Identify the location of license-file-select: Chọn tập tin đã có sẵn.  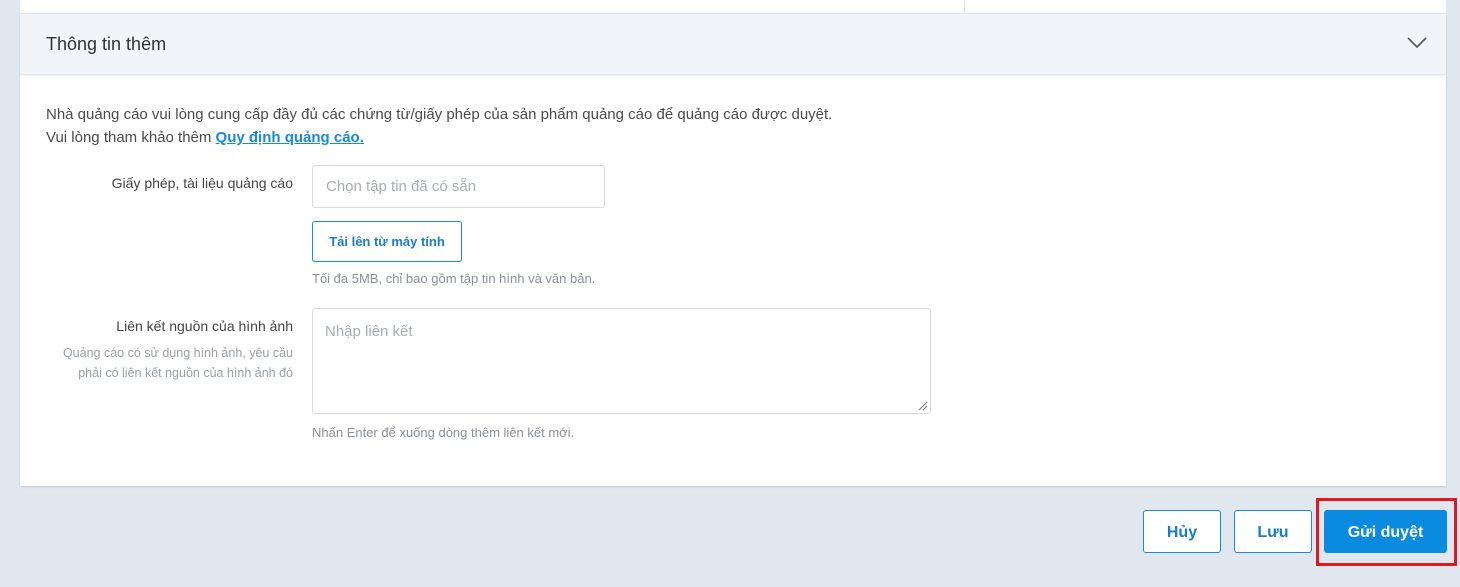
(458, 186).